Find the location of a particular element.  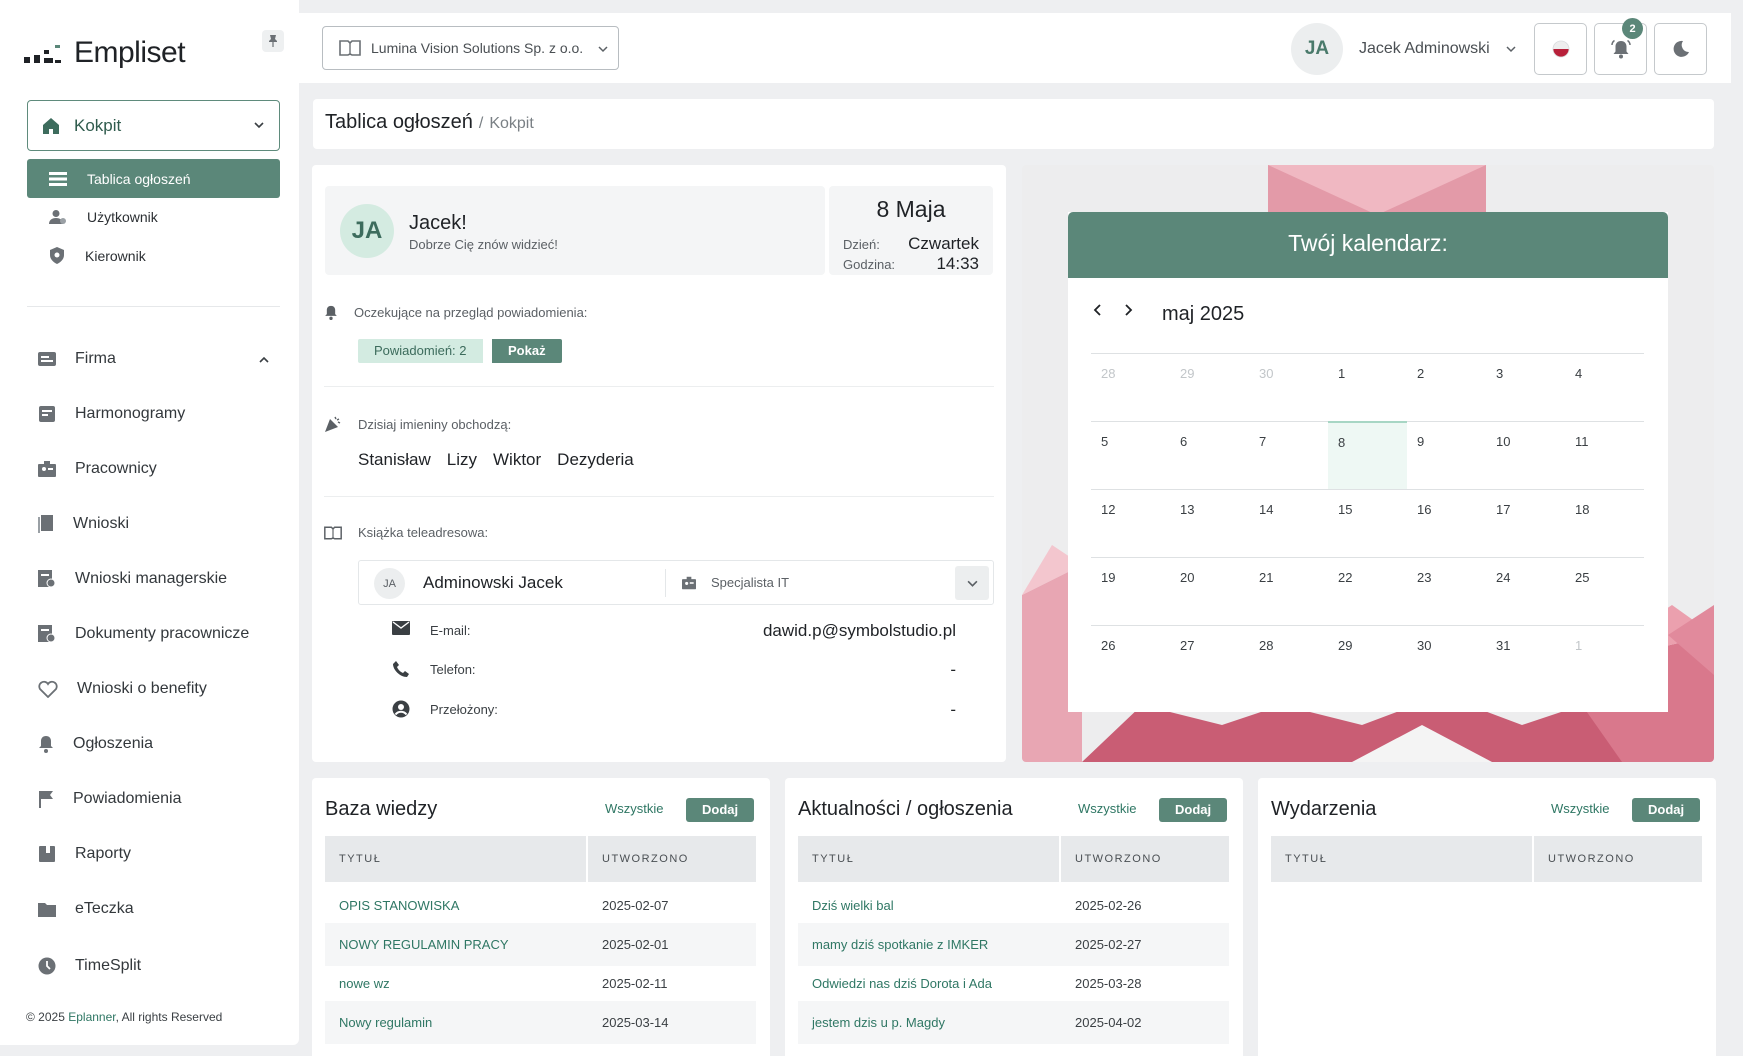

calendar-nav is located at coordinates (1113, 310).